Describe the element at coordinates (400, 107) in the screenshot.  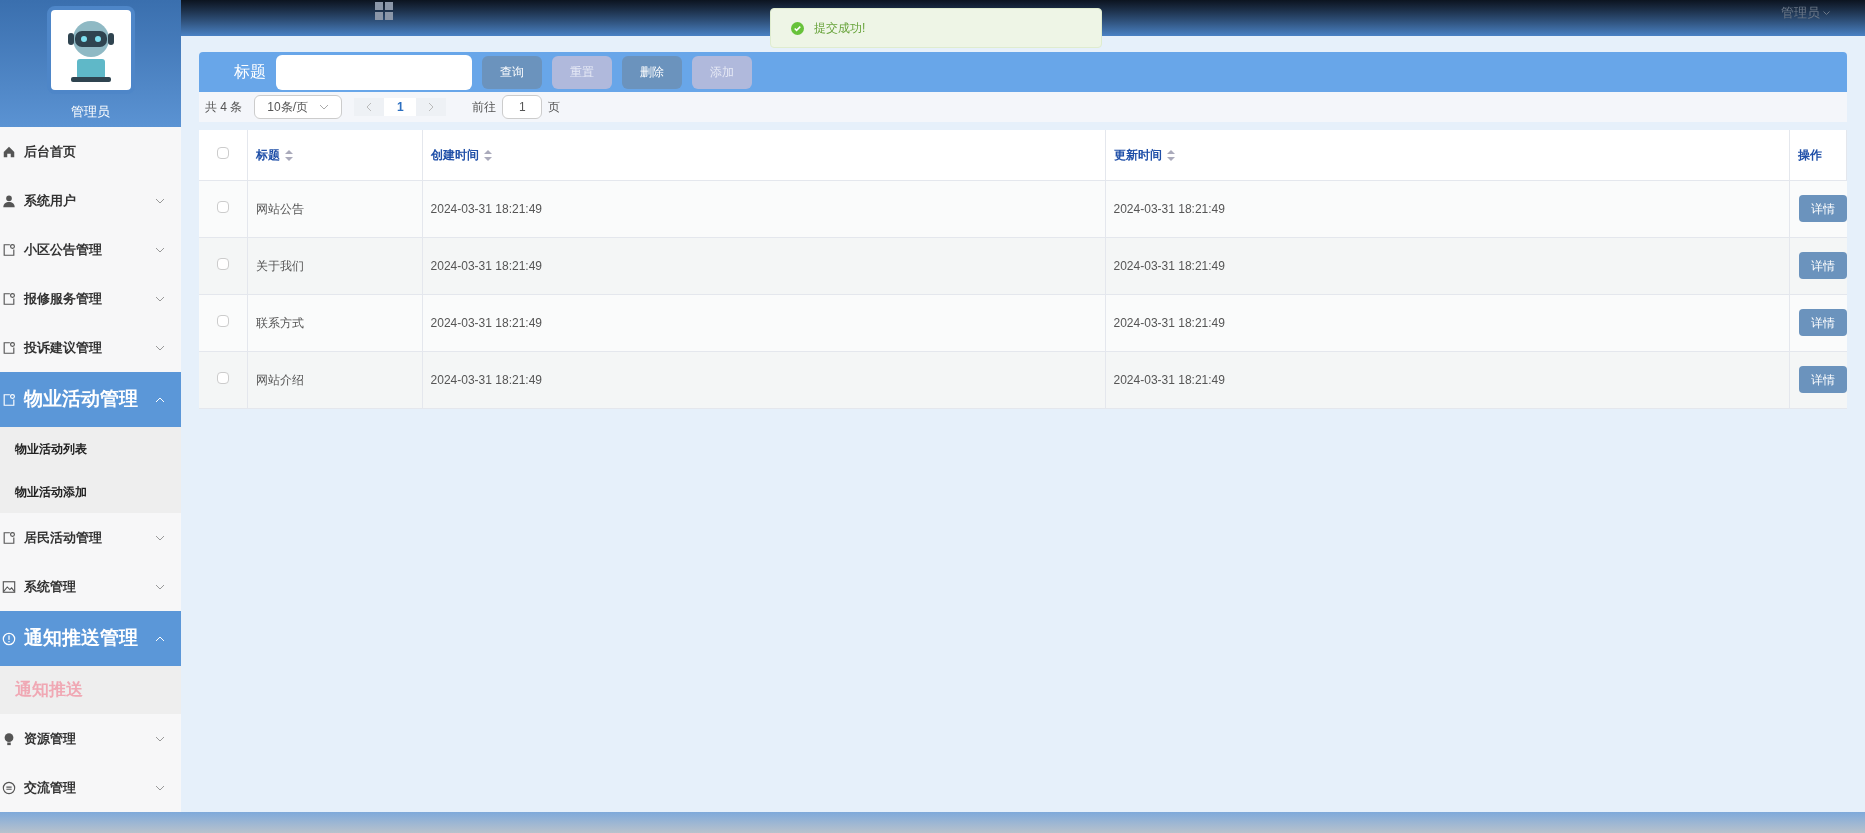
I see `page-number: 1` at that location.